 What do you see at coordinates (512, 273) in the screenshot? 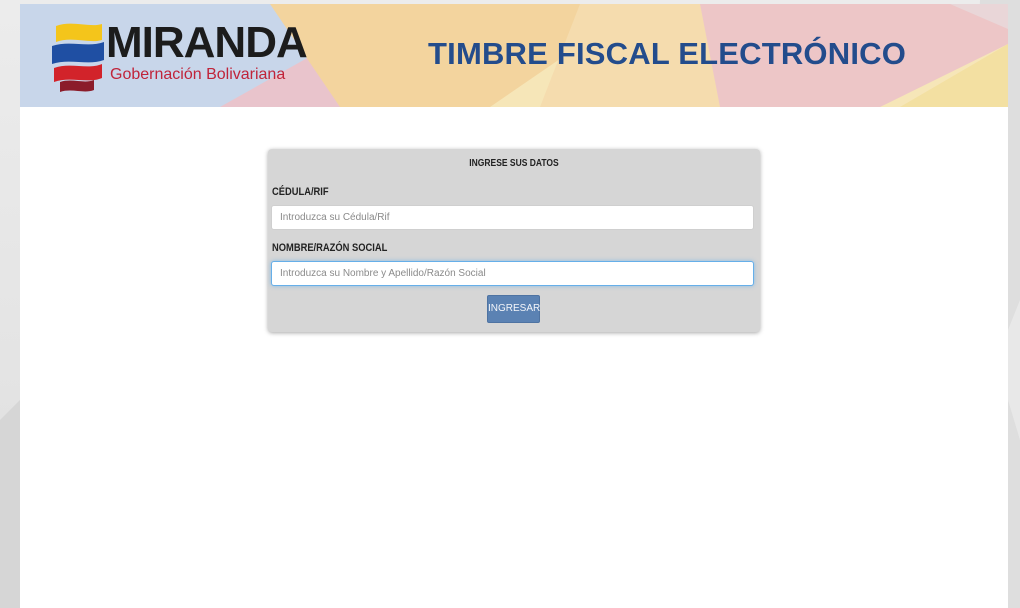
I see `nombre-razon-social-input` at bounding box center [512, 273].